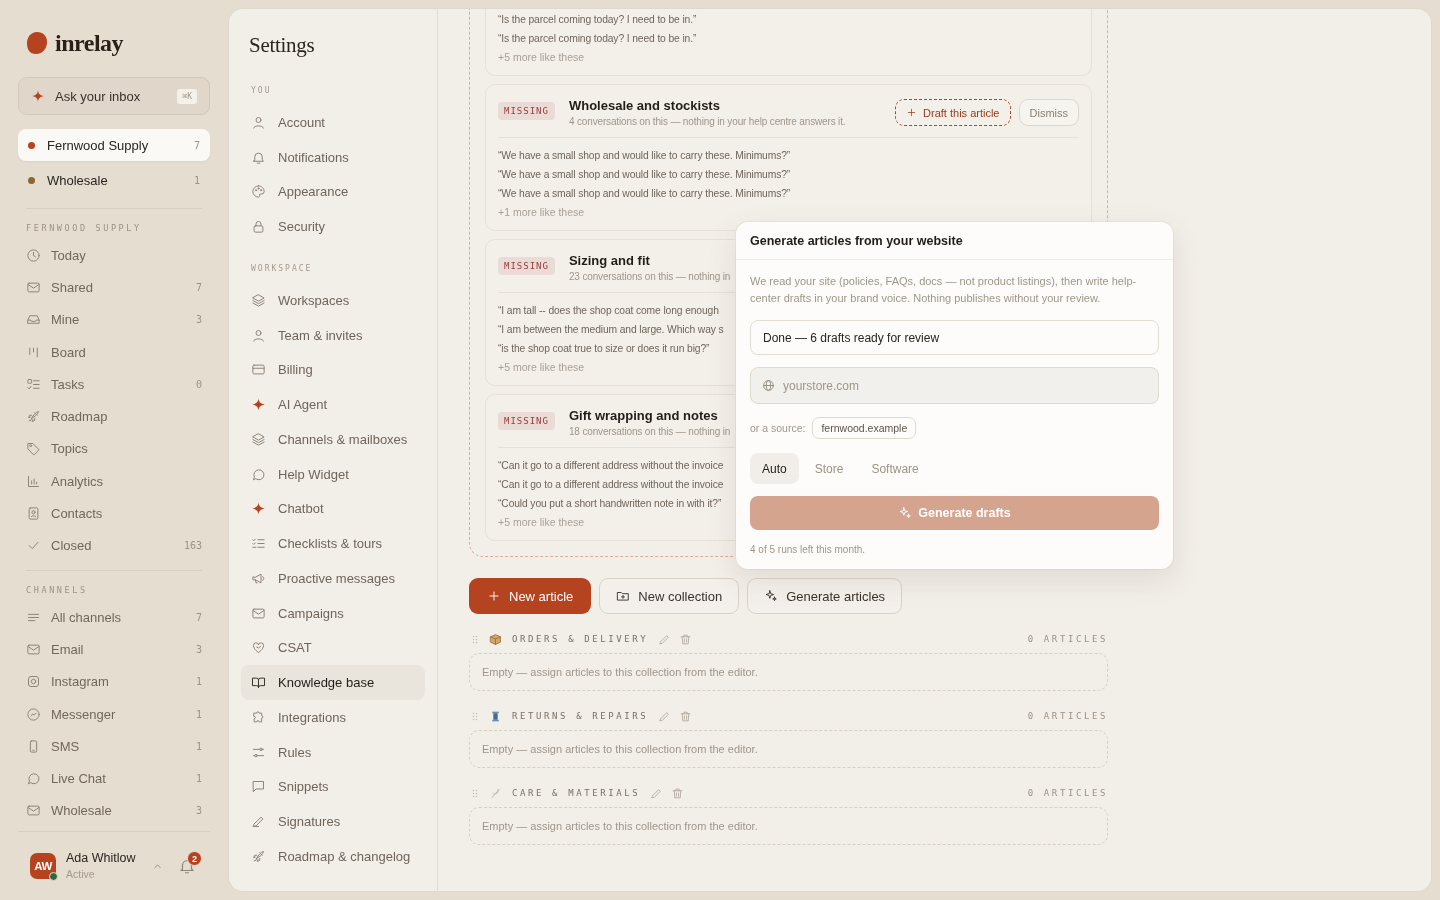  What do you see at coordinates (114, 145) in the screenshot?
I see `workspace-item: Fernwood Supply 7` at bounding box center [114, 145].